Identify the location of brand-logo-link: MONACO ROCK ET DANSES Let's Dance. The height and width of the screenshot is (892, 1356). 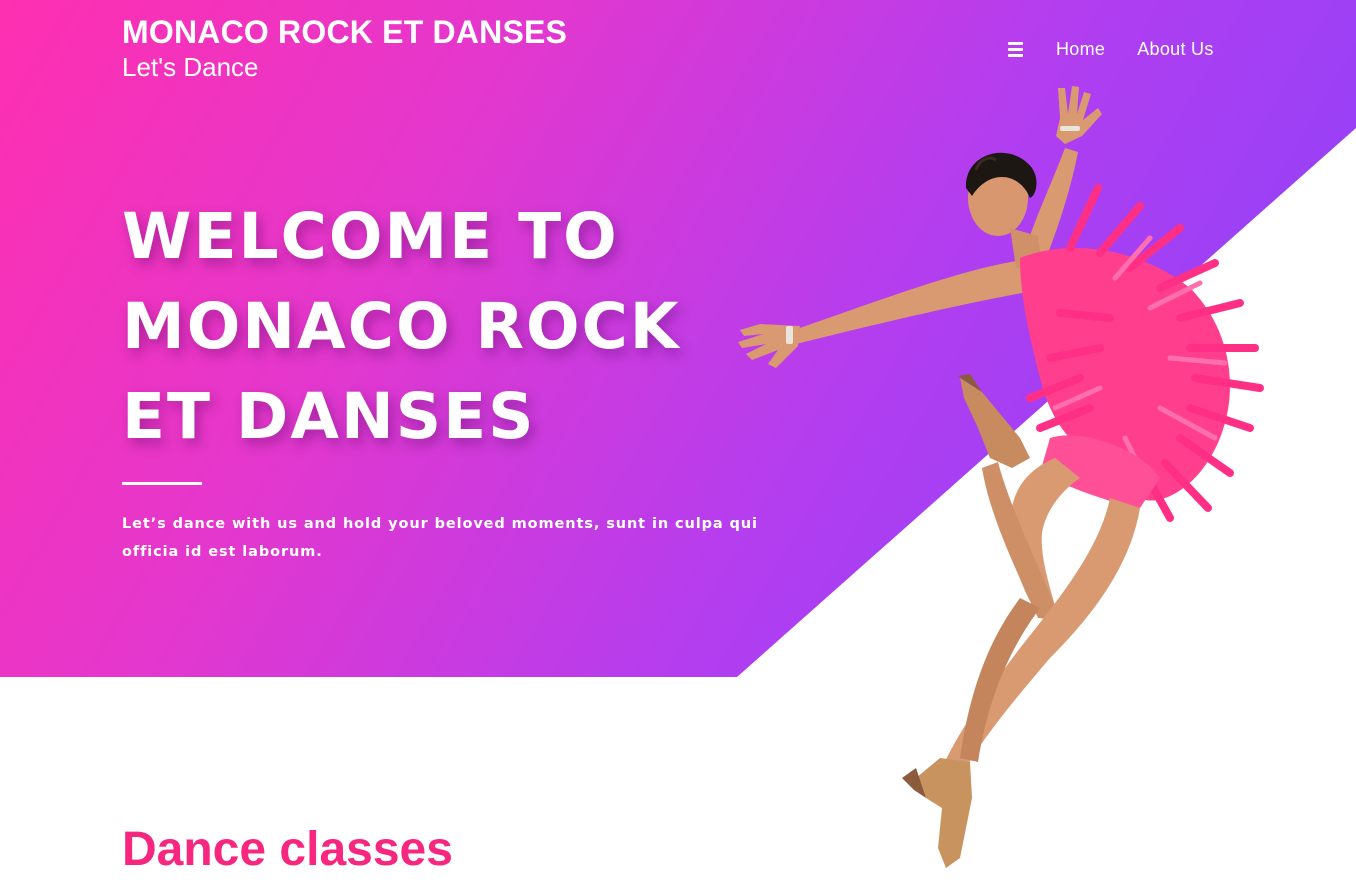
(344, 49).